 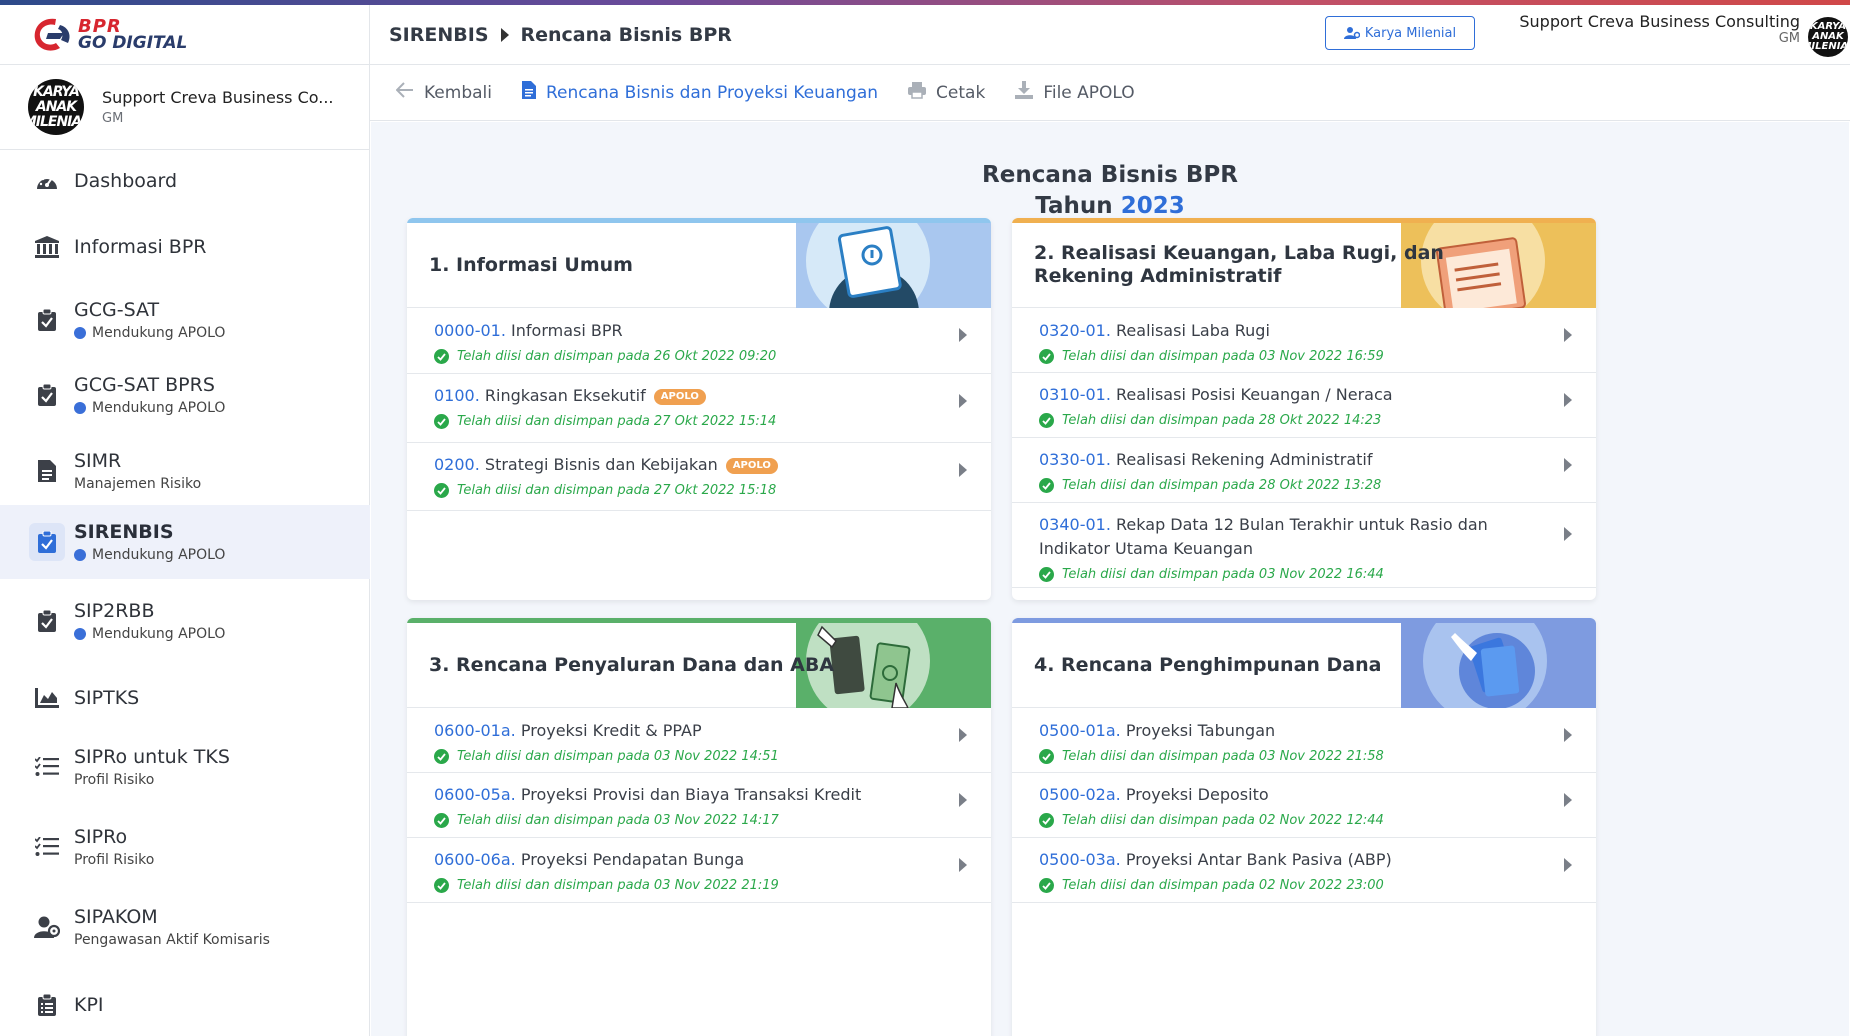 What do you see at coordinates (185, 181) in the screenshot?
I see `sidebar-item-dashboard: Dashboard` at bounding box center [185, 181].